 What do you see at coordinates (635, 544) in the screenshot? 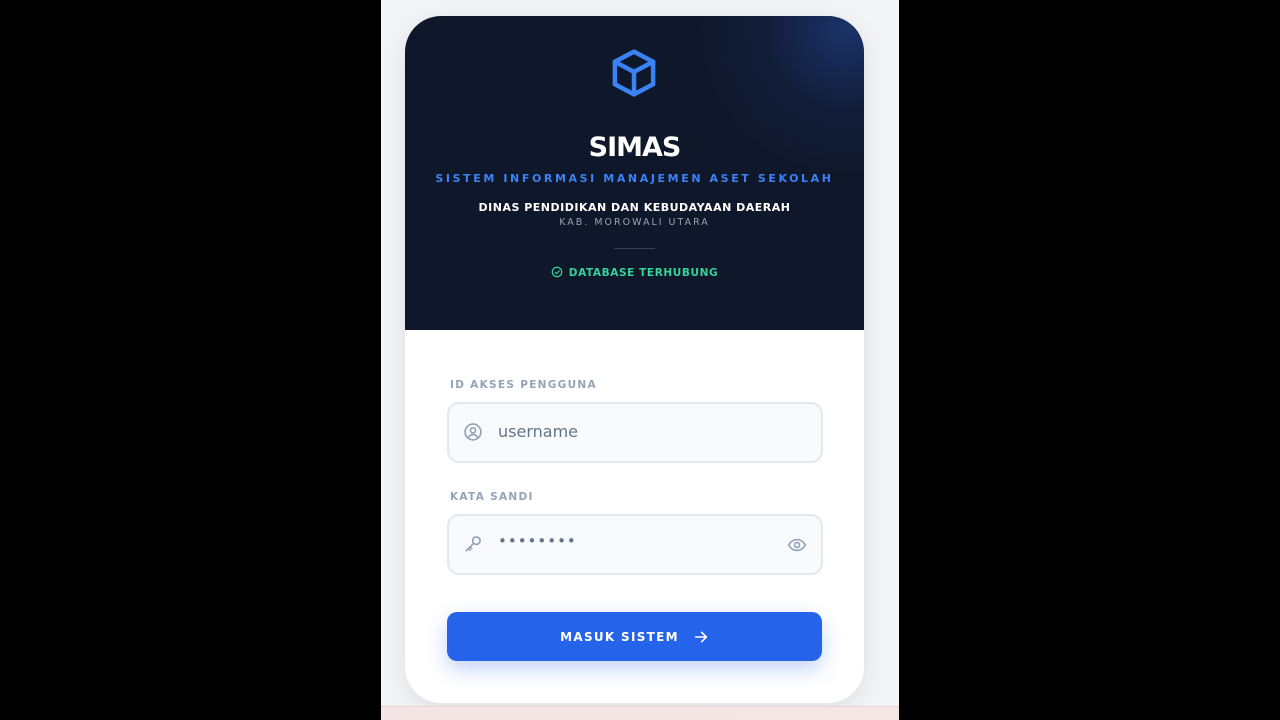
I see `password-field: ••••••••` at bounding box center [635, 544].